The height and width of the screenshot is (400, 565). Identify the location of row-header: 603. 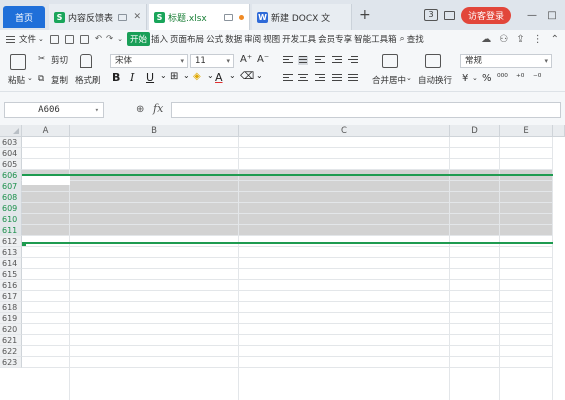
(11, 142).